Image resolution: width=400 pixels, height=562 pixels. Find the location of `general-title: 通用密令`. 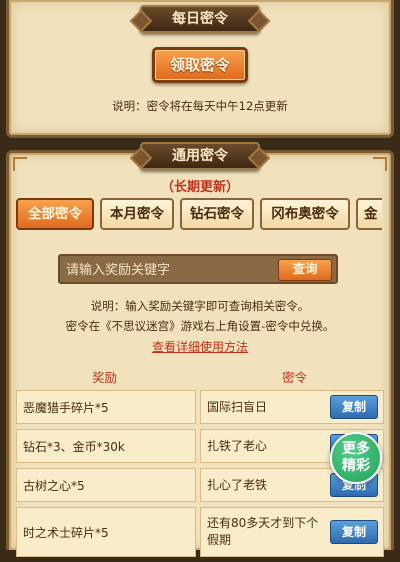

general-title: 通用密令 is located at coordinates (200, 156).